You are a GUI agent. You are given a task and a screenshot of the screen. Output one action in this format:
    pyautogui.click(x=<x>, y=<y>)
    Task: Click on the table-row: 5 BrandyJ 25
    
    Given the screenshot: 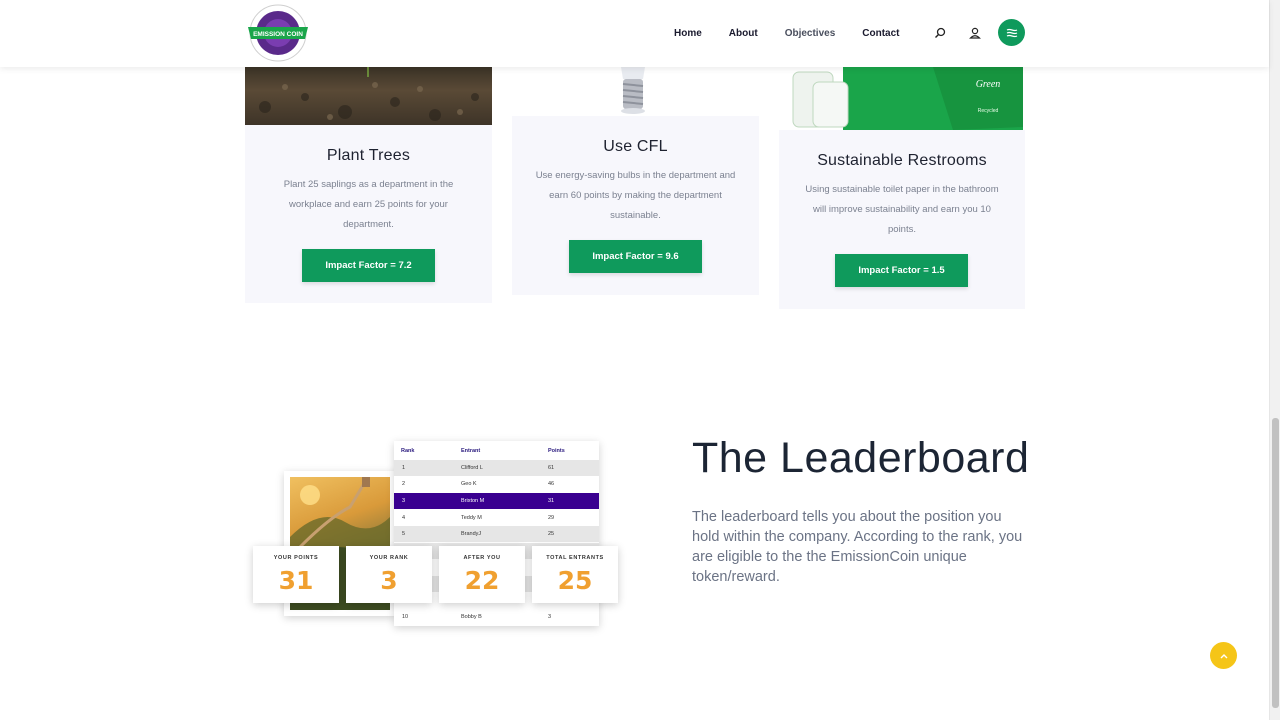 What is the action you would take?
    pyautogui.click(x=496, y=534)
    